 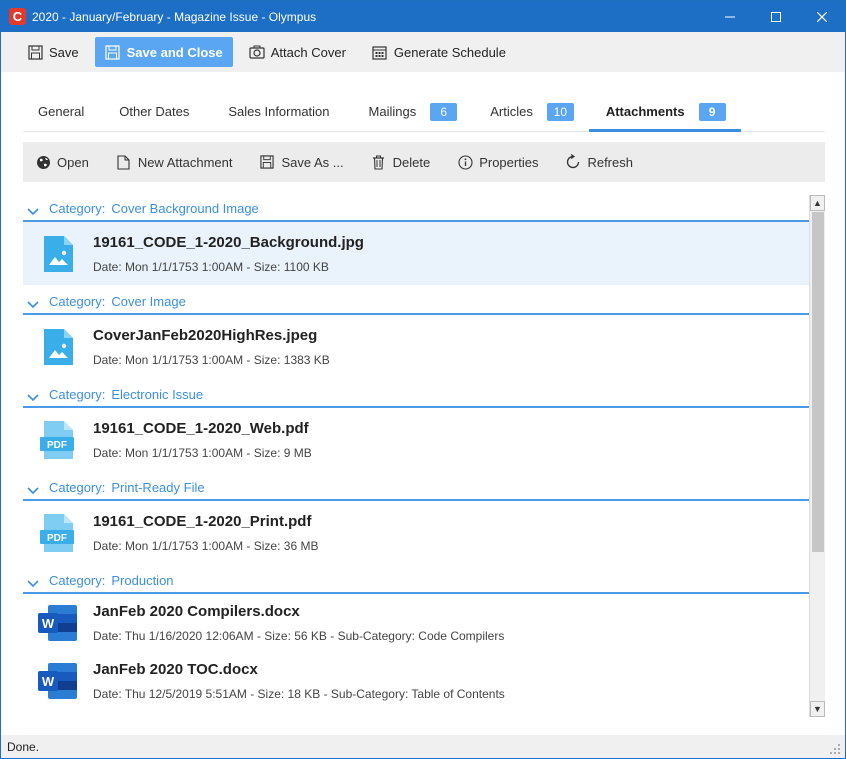 I want to click on category-header: Category: Production, so click(x=416, y=579).